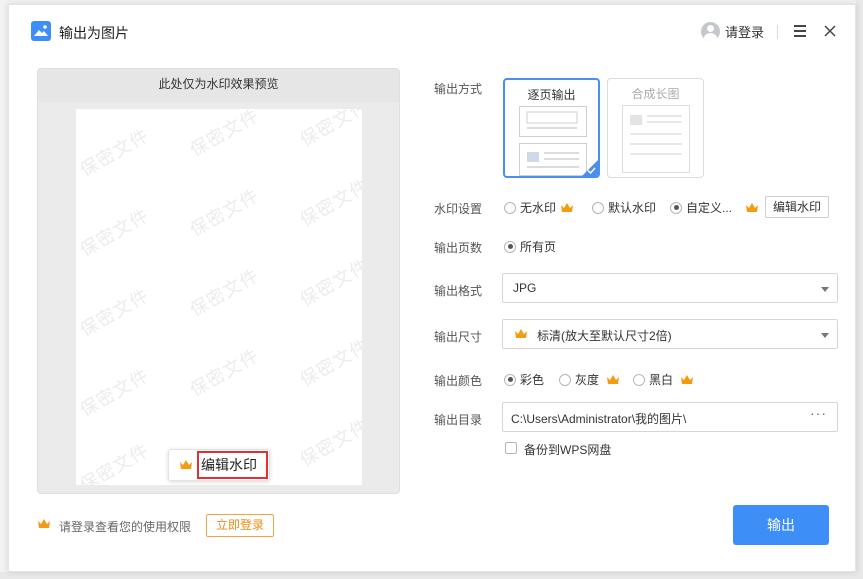 The image size is (863, 579). I want to click on edit-watermark-preview-button: 编辑水印, so click(219, 465).